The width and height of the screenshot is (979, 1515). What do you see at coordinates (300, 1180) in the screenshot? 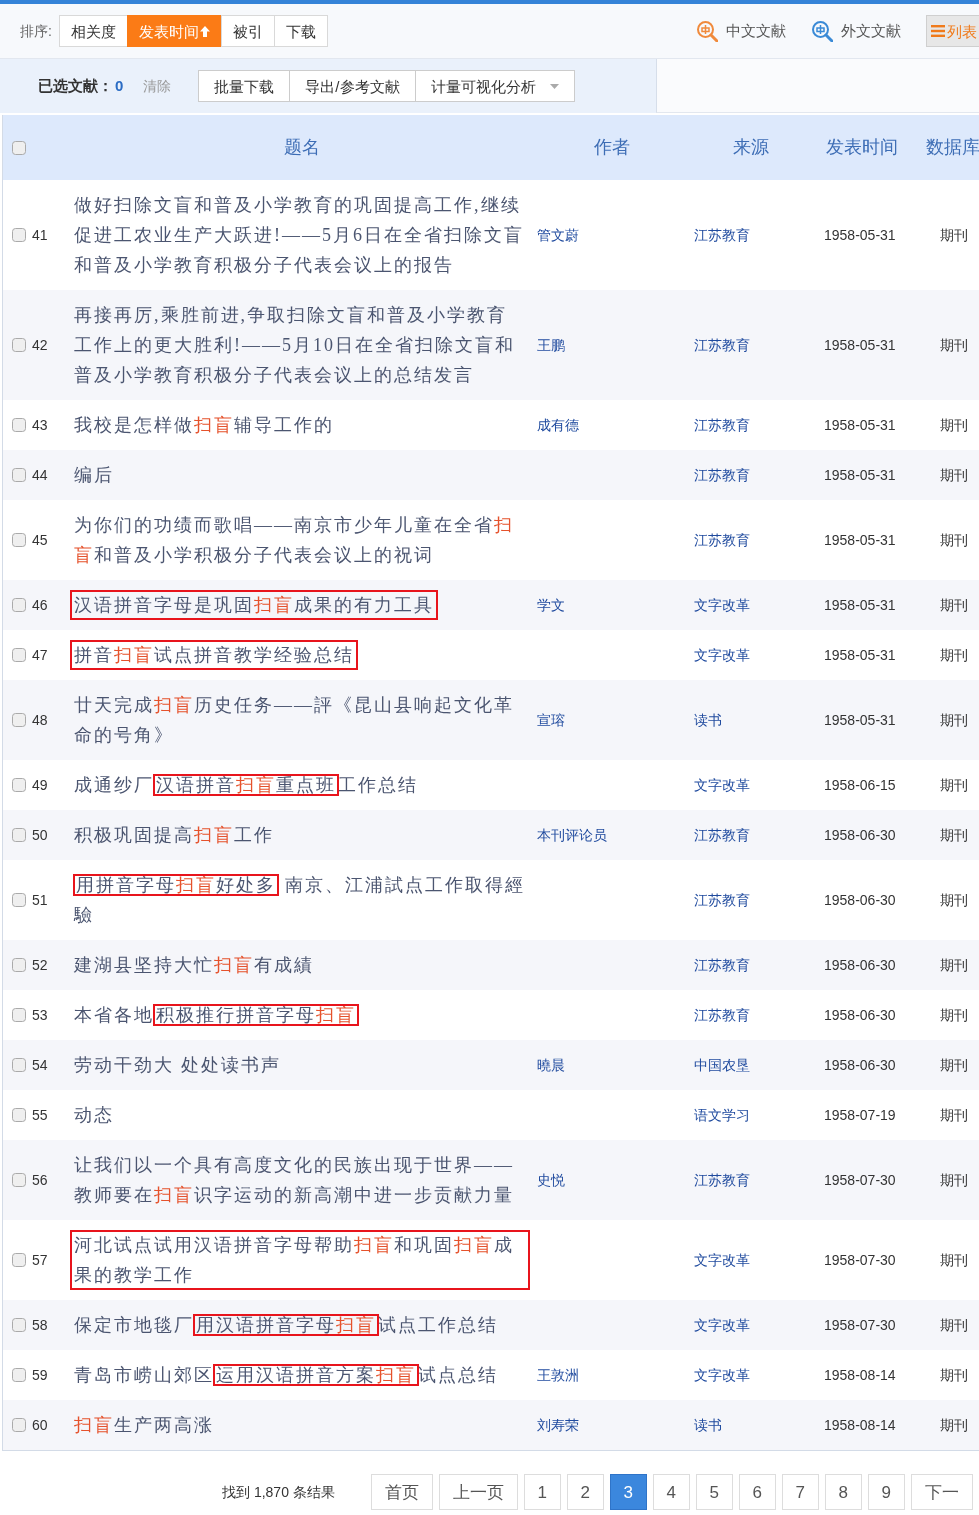
I see `title-link: 让我们以一个具有高度文化的民族出现于世界——教师要在扫盲识字运动的新高潮中进一步贡献力量` at bounding box center [300, 1180].